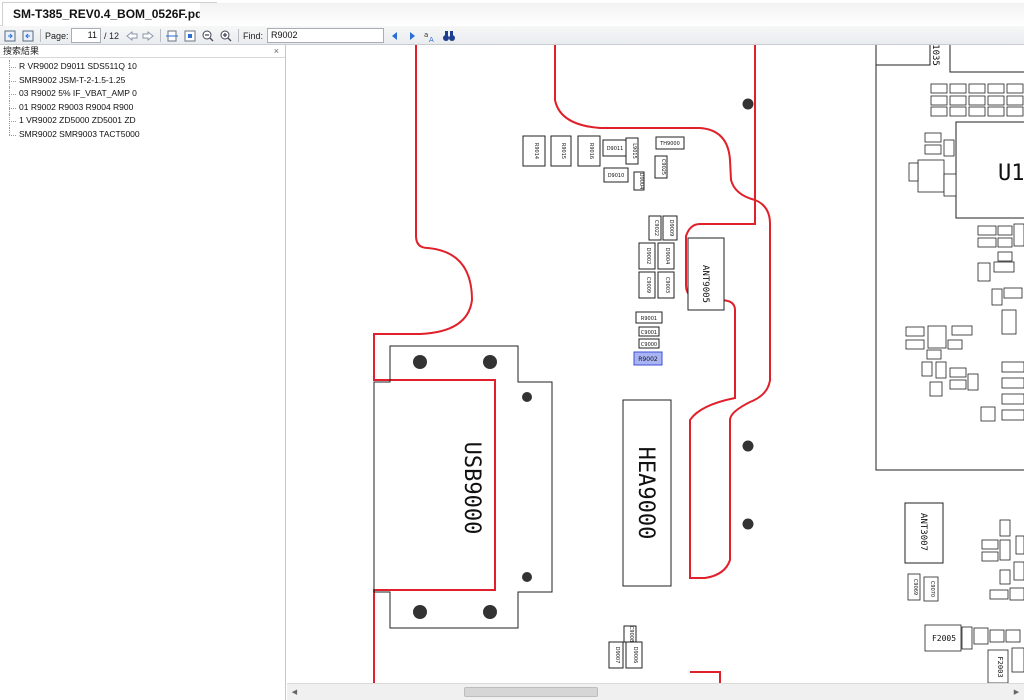 Image resolution: width=1024 pixels, height=700 pixels. I want to click on c9008-label: C9008, so click(631, 634).